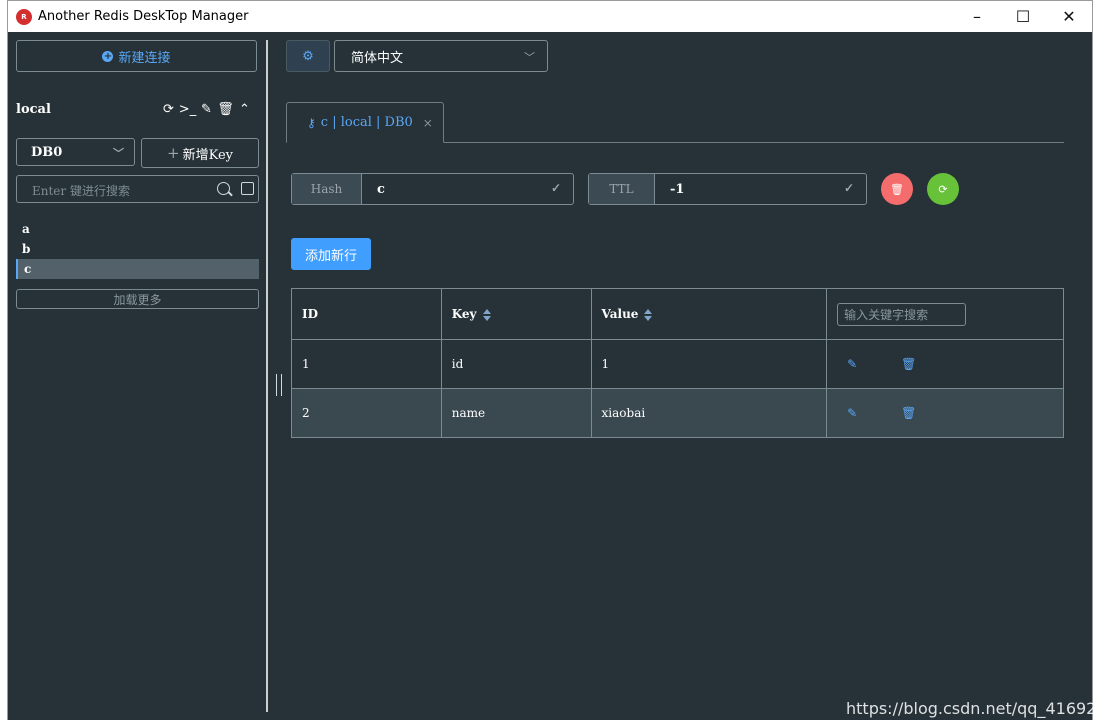 The height and width of the screenshot is (728, 1100). I want to click on ttl-value: -1, so click(677, 189).